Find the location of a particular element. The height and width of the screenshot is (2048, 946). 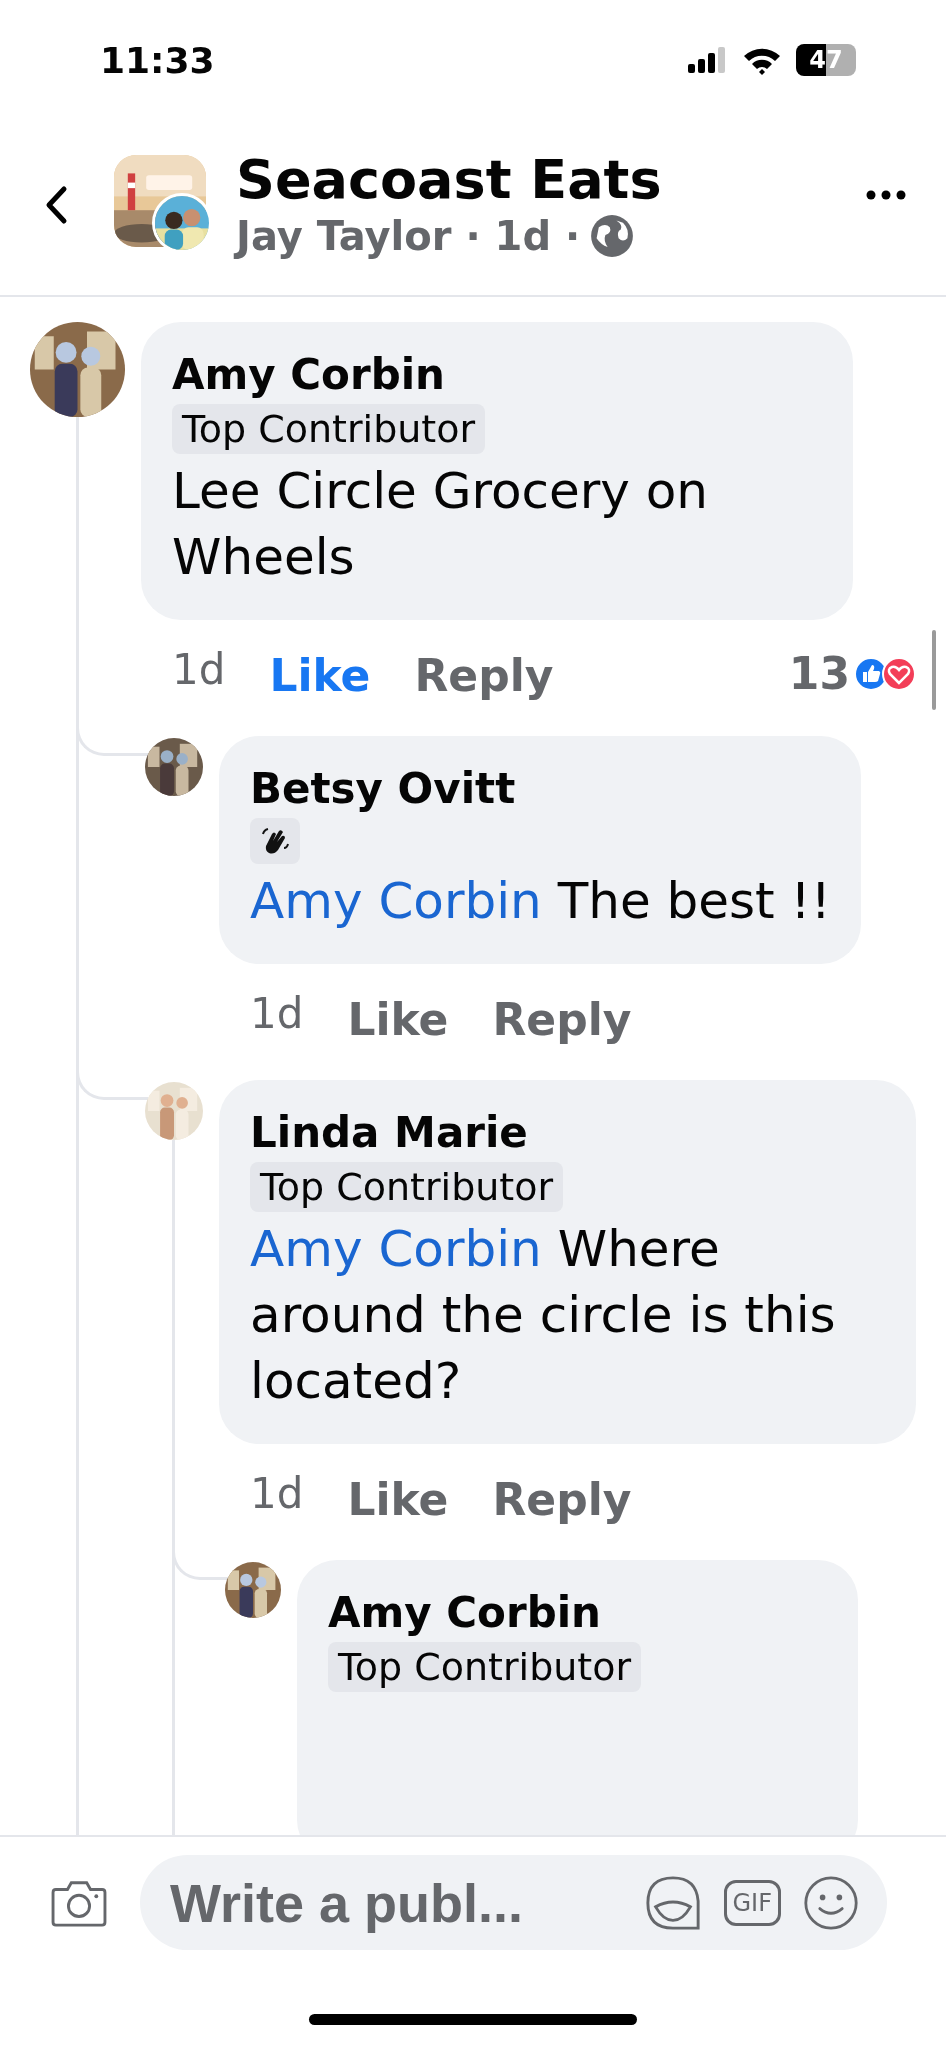

globe-icon is located at coordinates (612, 236).